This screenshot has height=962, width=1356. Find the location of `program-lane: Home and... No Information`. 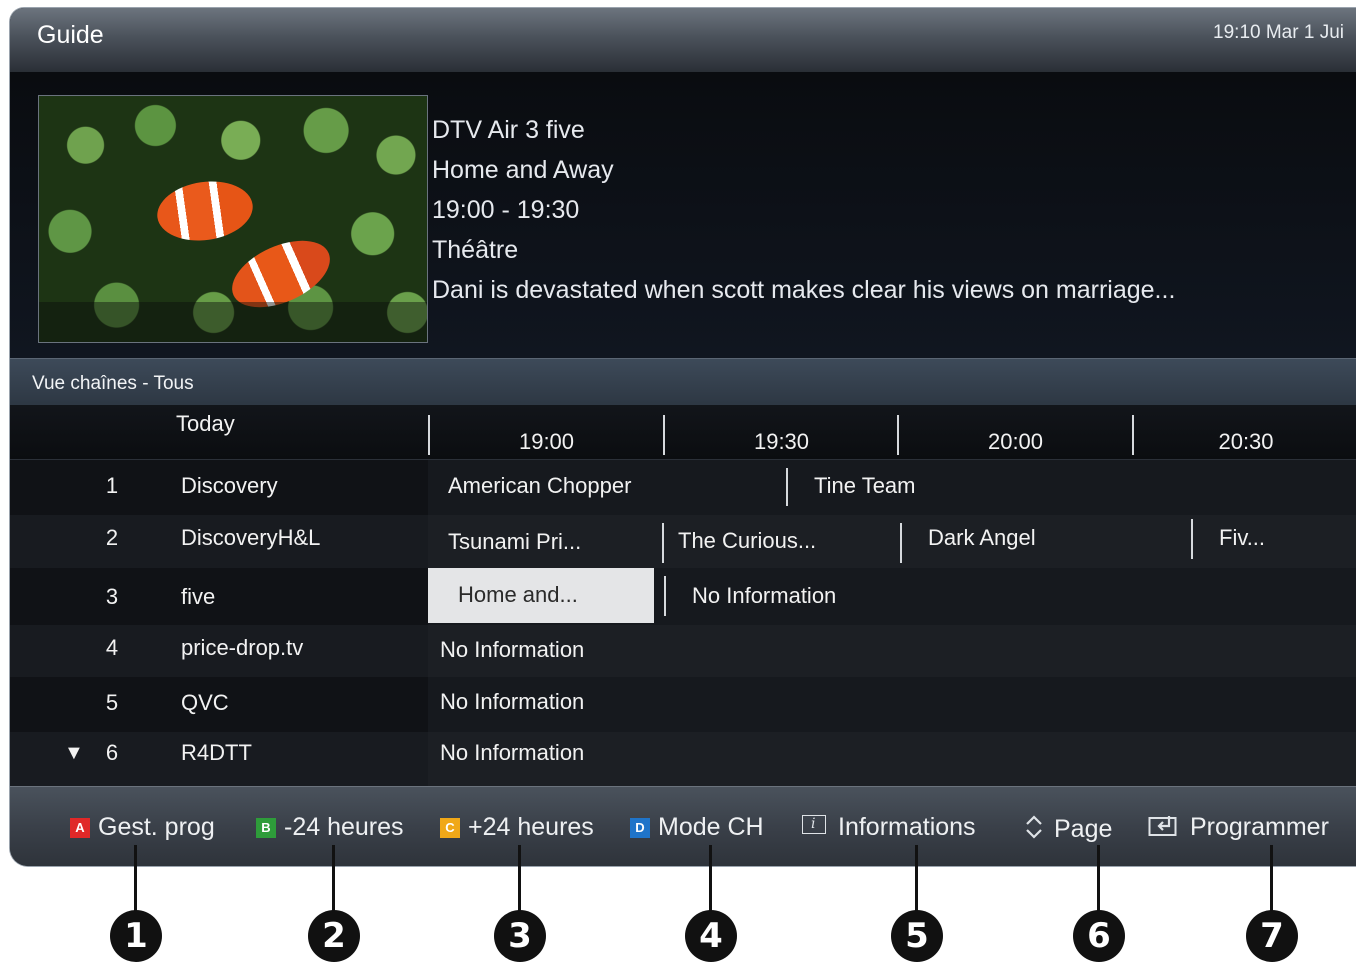

program-lane: Home and... No Information is located at coordinates (892, 596).